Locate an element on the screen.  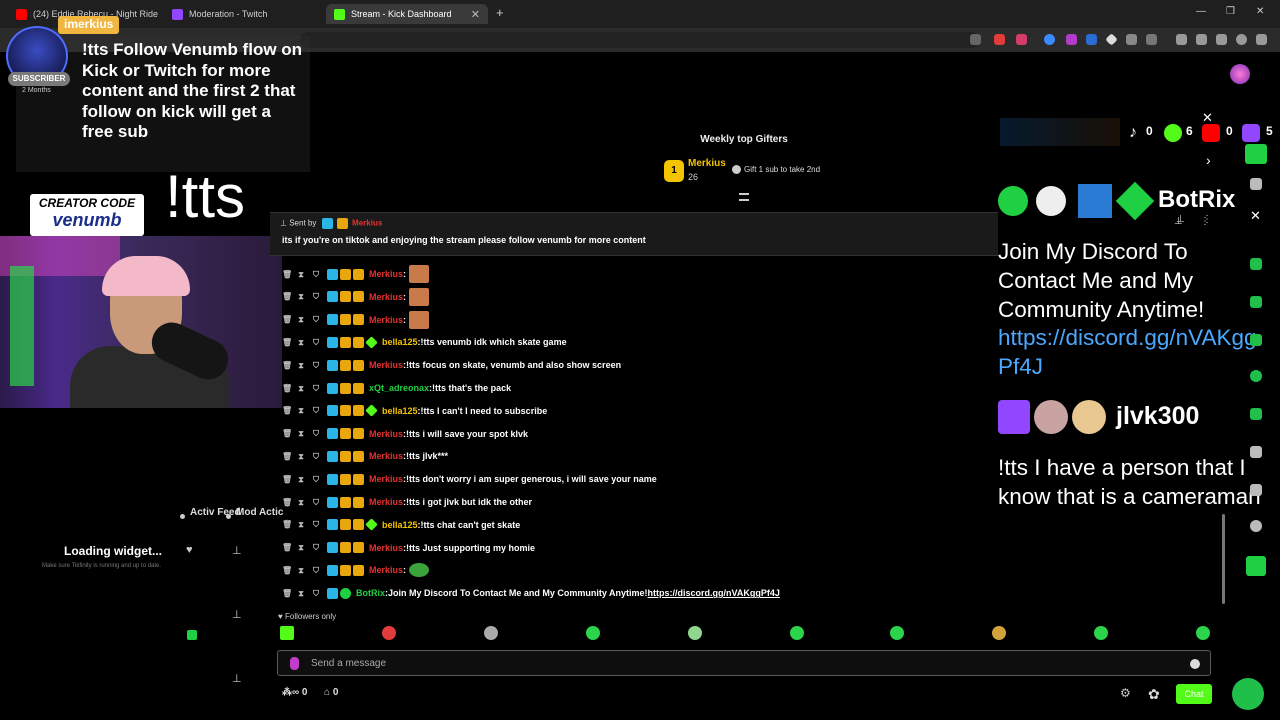
chat-input: Send a message is located at coordinates (744, 663).